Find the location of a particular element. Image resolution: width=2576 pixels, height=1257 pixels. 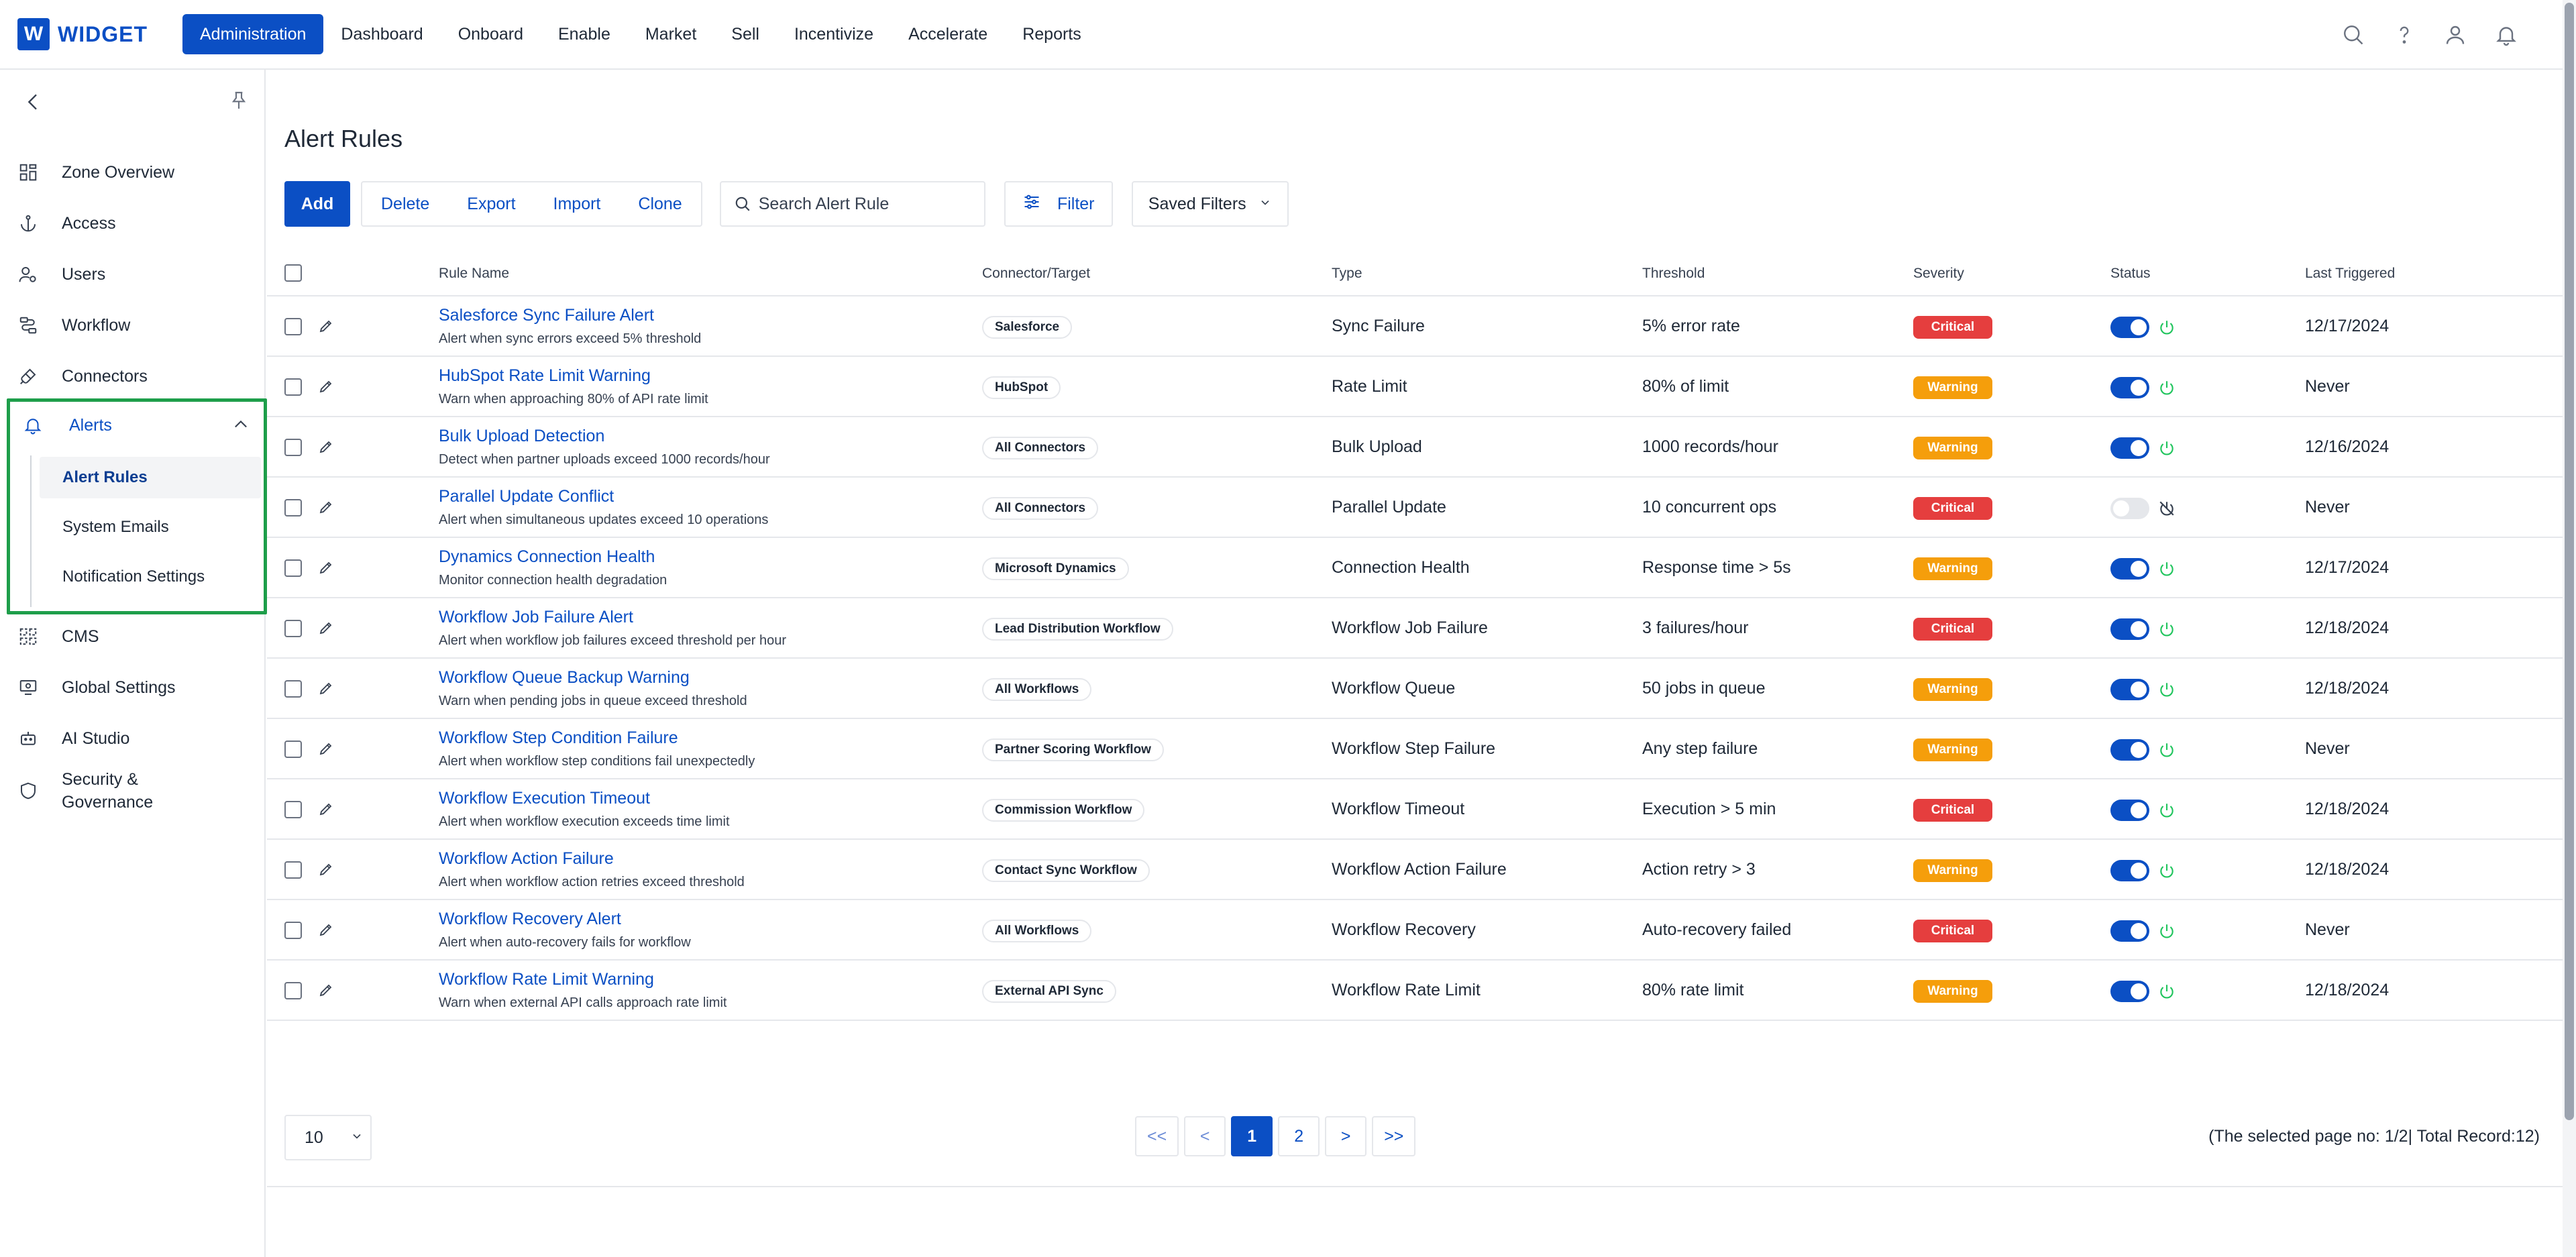

nav-enable: Enable is located at coordinates (584, 34).